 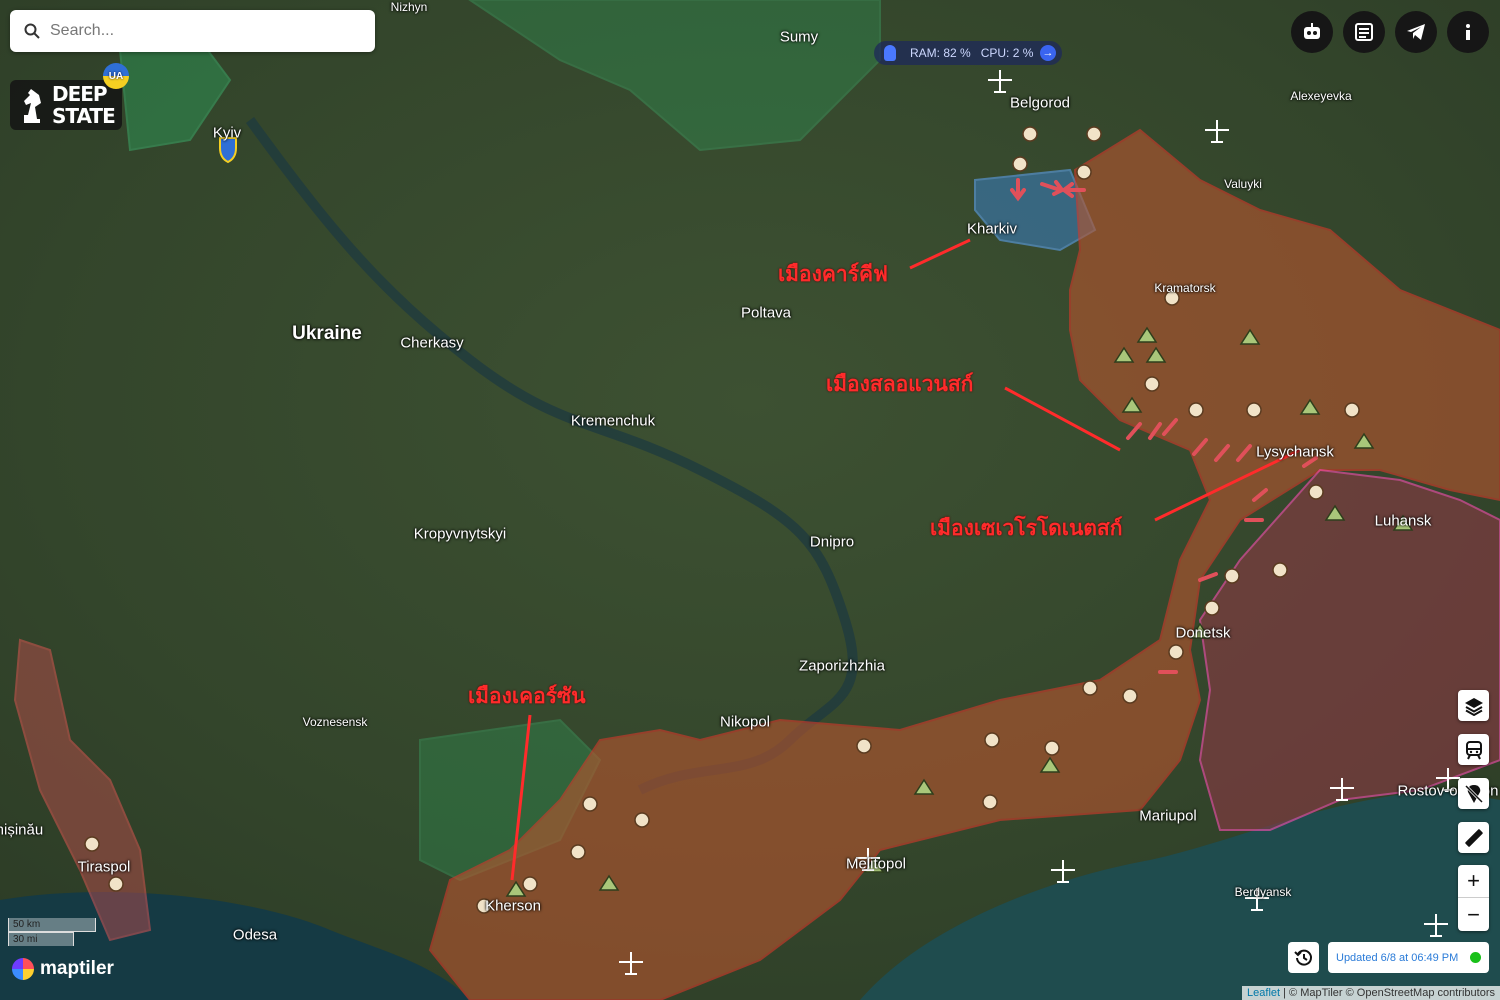 I want to click on robot-icon, so click(x=1312, y=31).